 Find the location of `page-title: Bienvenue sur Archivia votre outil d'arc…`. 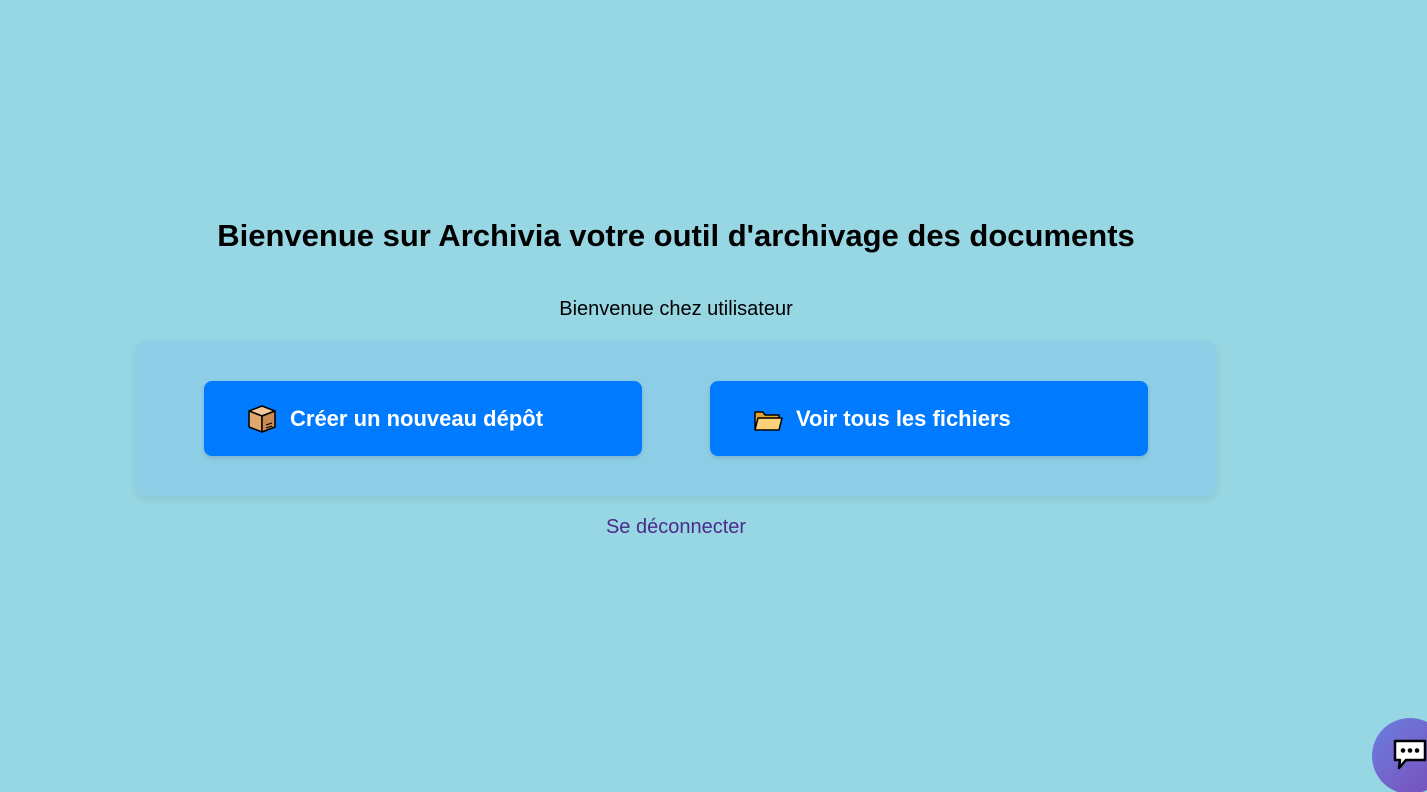

page-title: Bienvenue sur Archivia votre outil d'arc… is located at coordinates (676, 235).